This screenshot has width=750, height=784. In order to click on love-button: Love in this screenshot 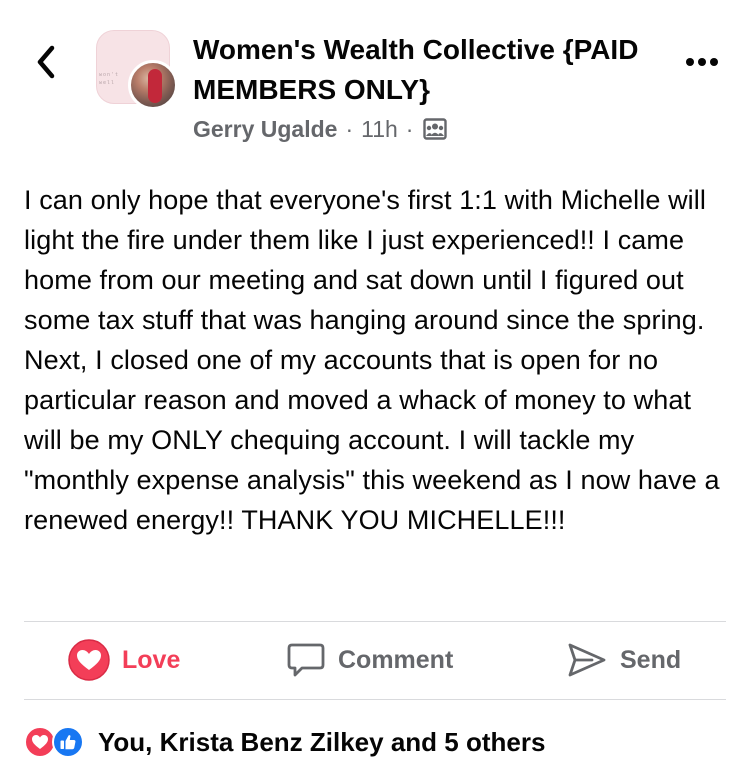, I will do `click(124, 660)`.